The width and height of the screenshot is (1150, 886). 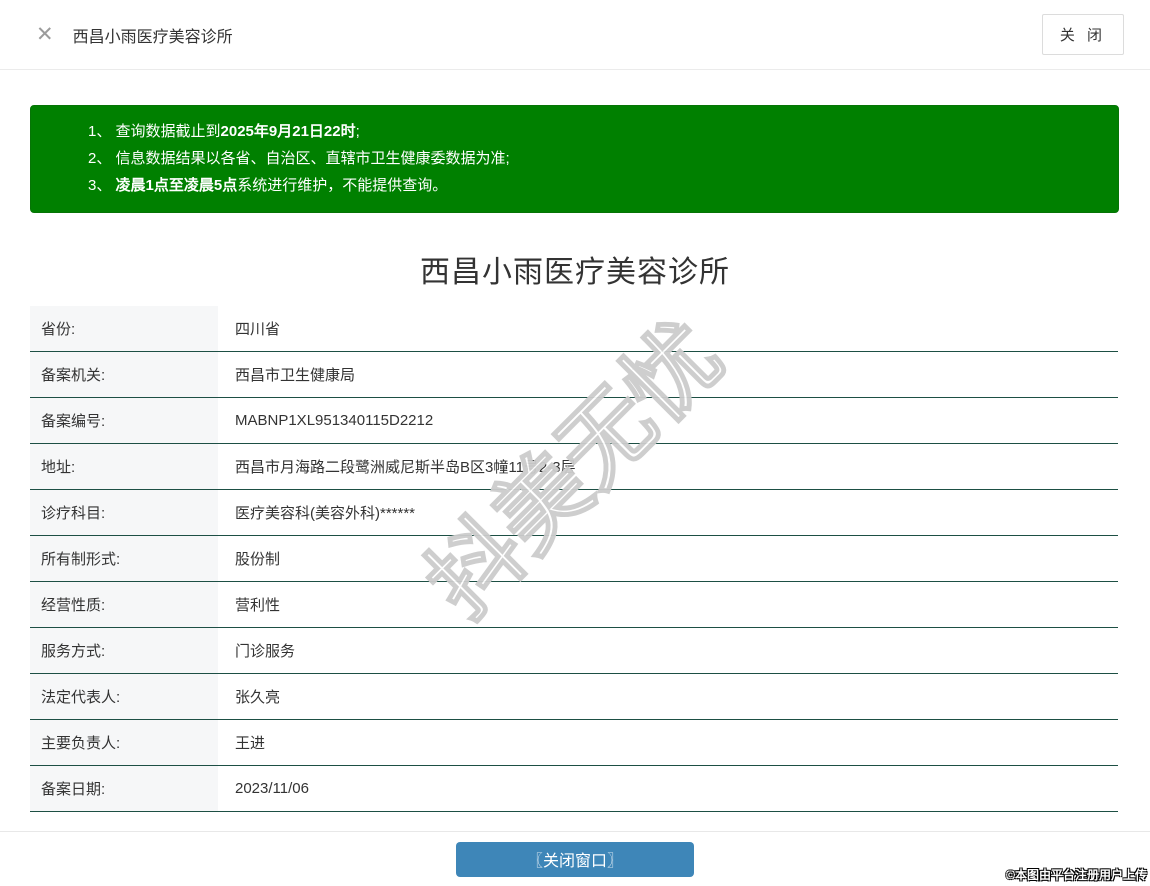 I want to click on footer-bar: 〖关闭窗口〗, so click(x=575, y=858).